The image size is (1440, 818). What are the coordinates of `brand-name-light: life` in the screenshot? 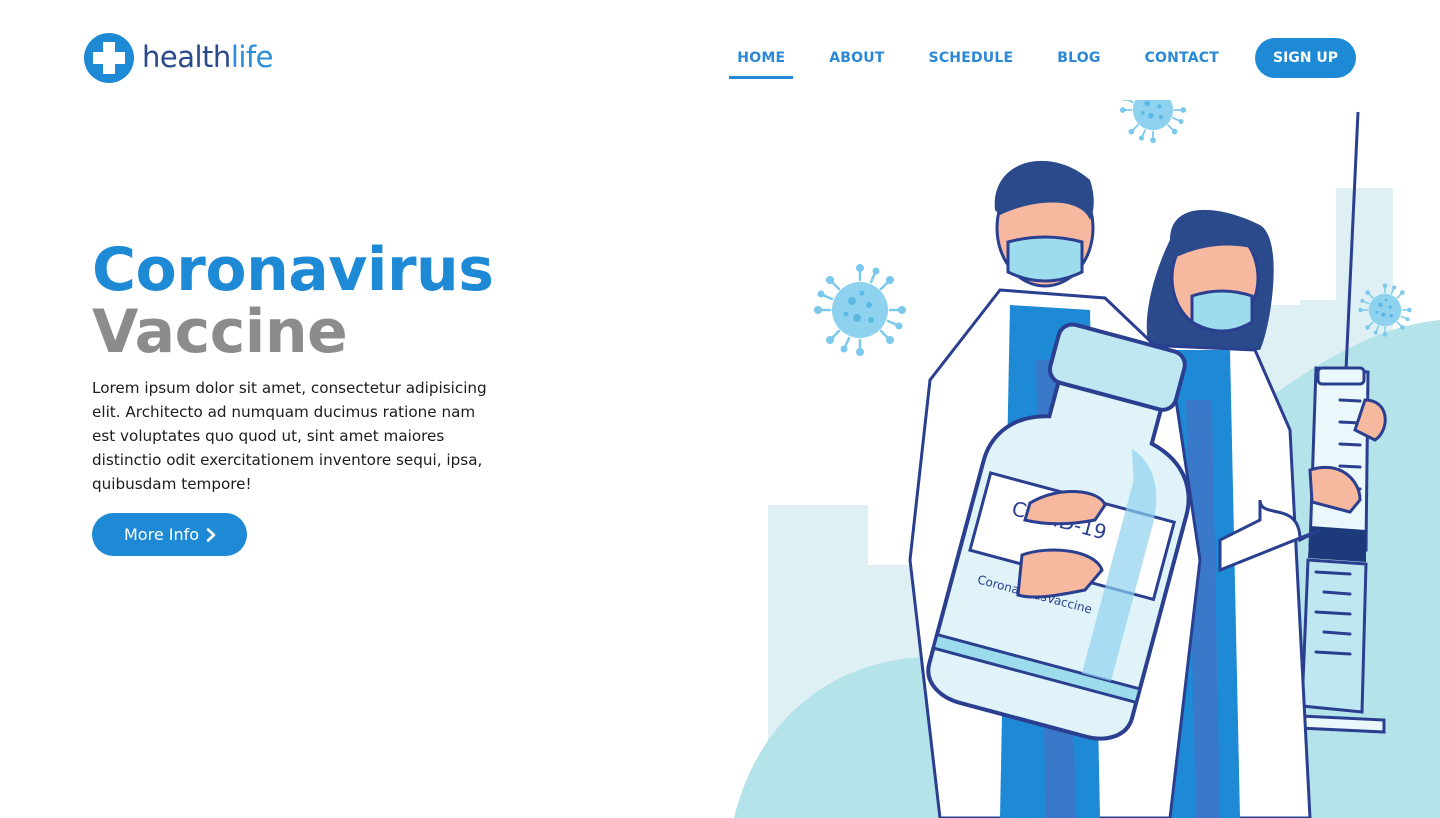 It's located at (252, 56).